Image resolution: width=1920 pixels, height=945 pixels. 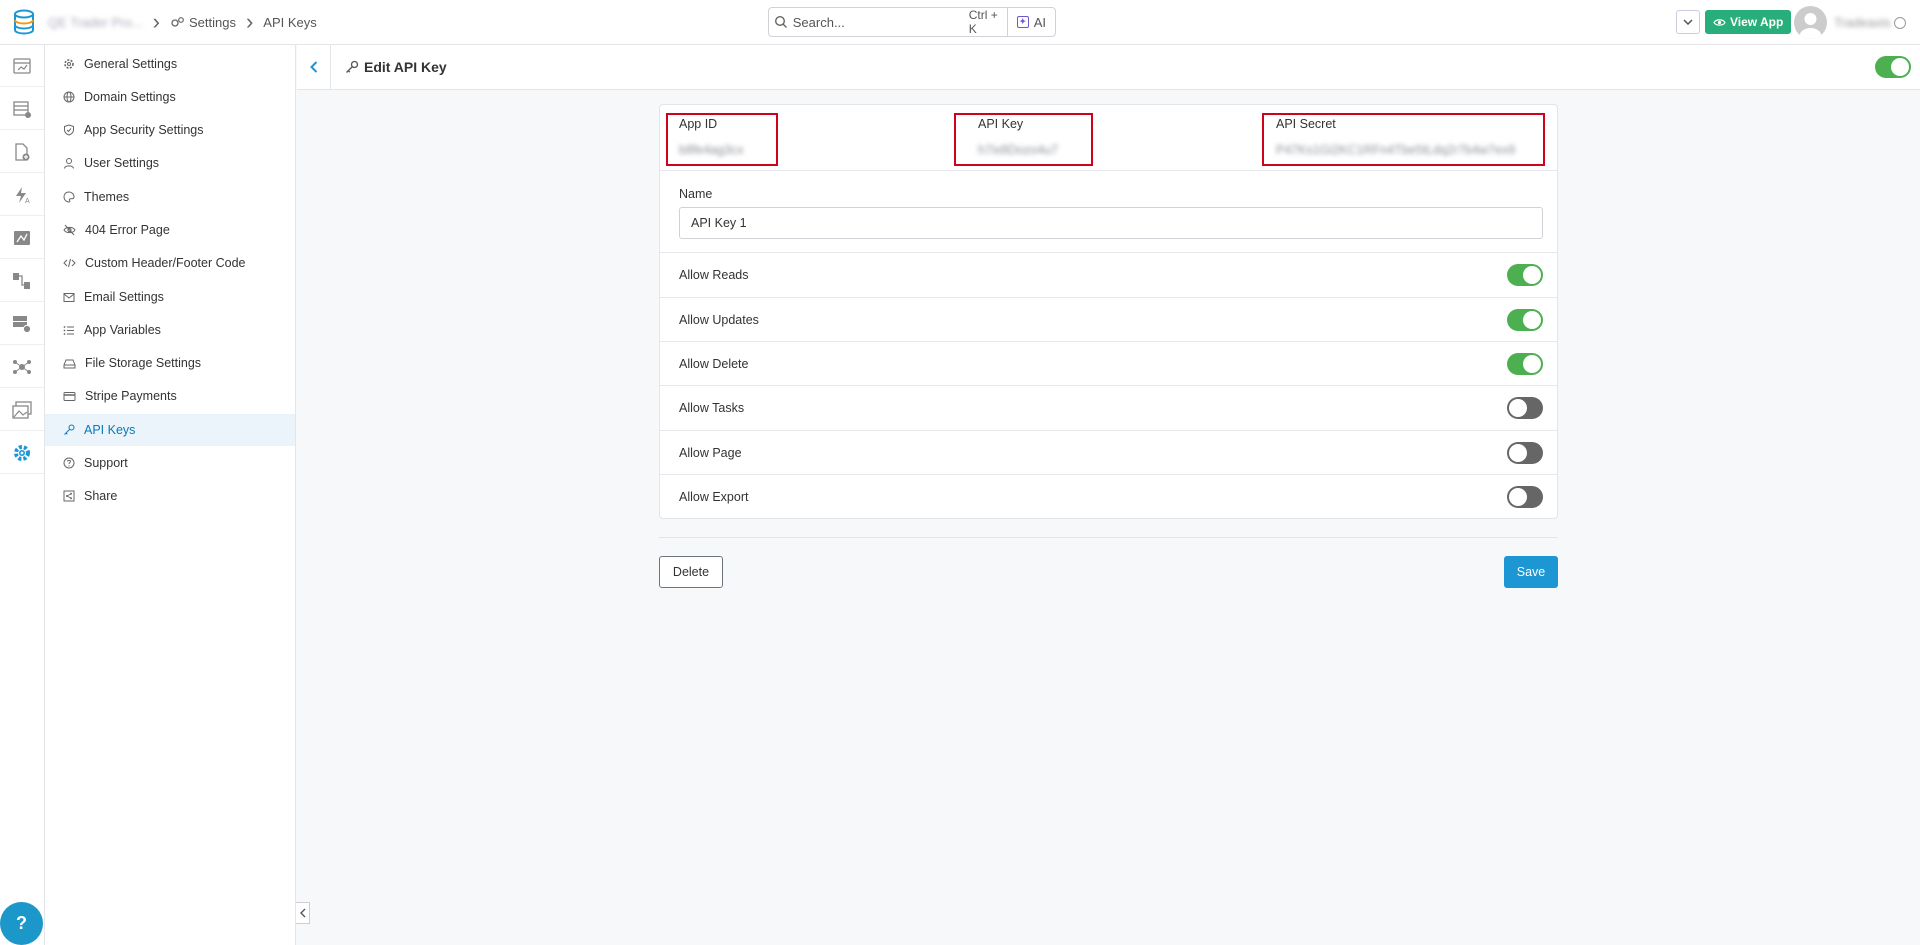 What do you see at coordinates (69, 363) in the screenshot?
I see `drive-icon` at bounding box center [69, 363].